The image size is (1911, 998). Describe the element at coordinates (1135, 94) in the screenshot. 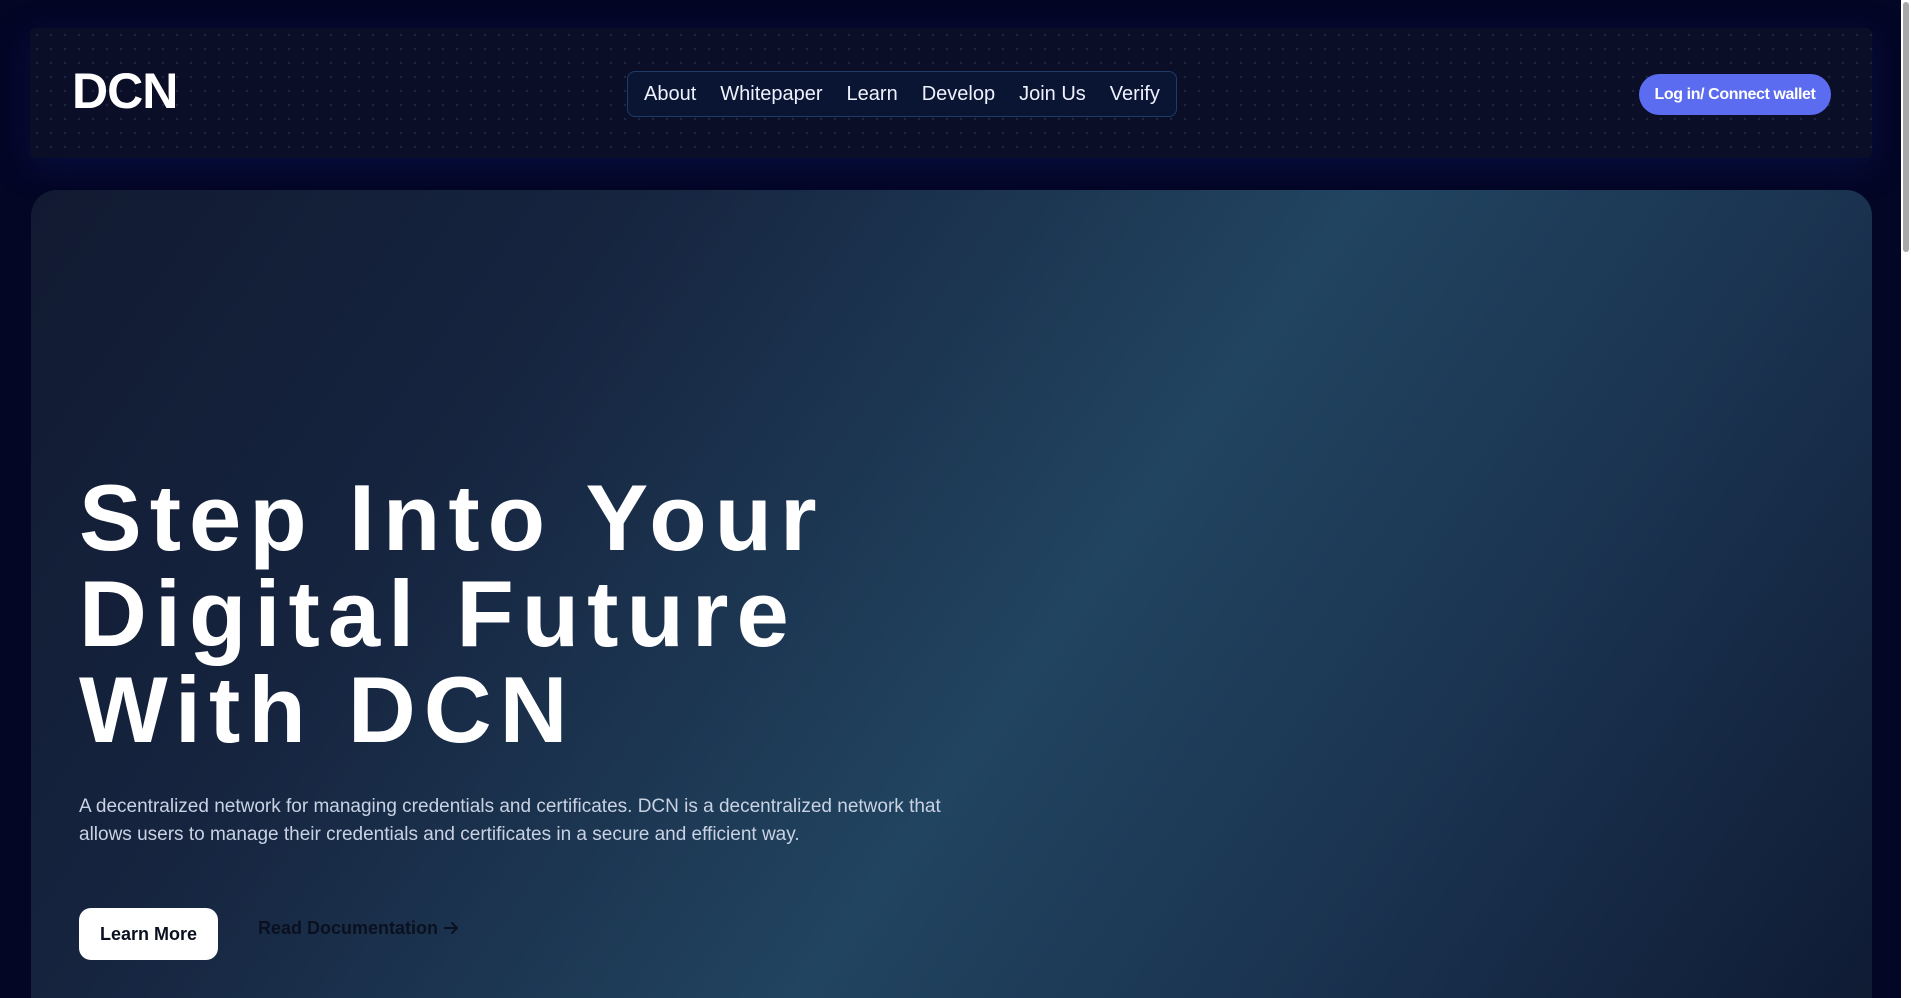

I see `nav-item-verify: Verify` at that location.